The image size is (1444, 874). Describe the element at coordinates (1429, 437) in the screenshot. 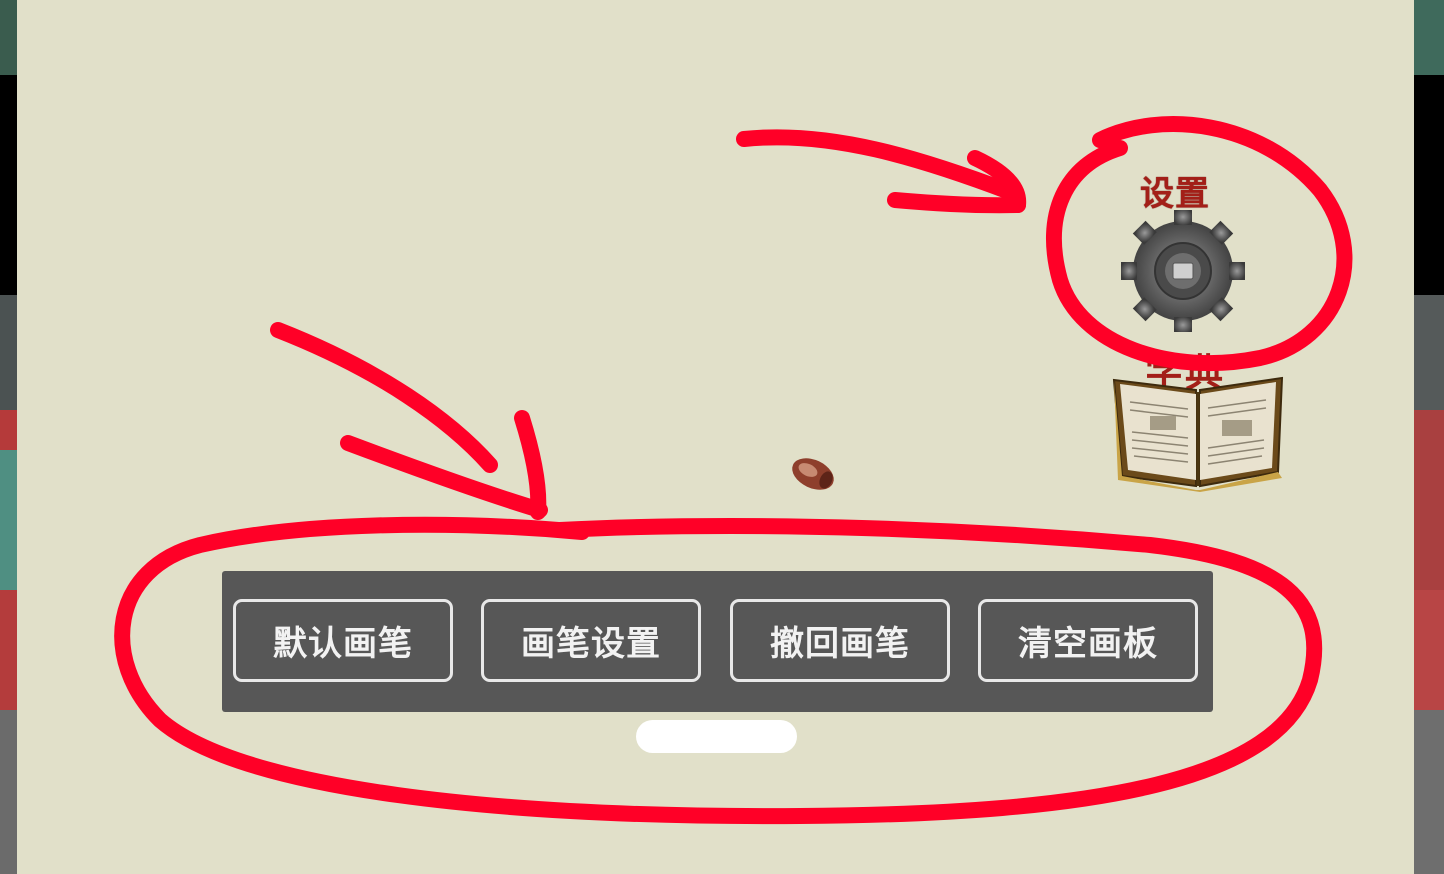

I see `right-scenery-strip` at that location.